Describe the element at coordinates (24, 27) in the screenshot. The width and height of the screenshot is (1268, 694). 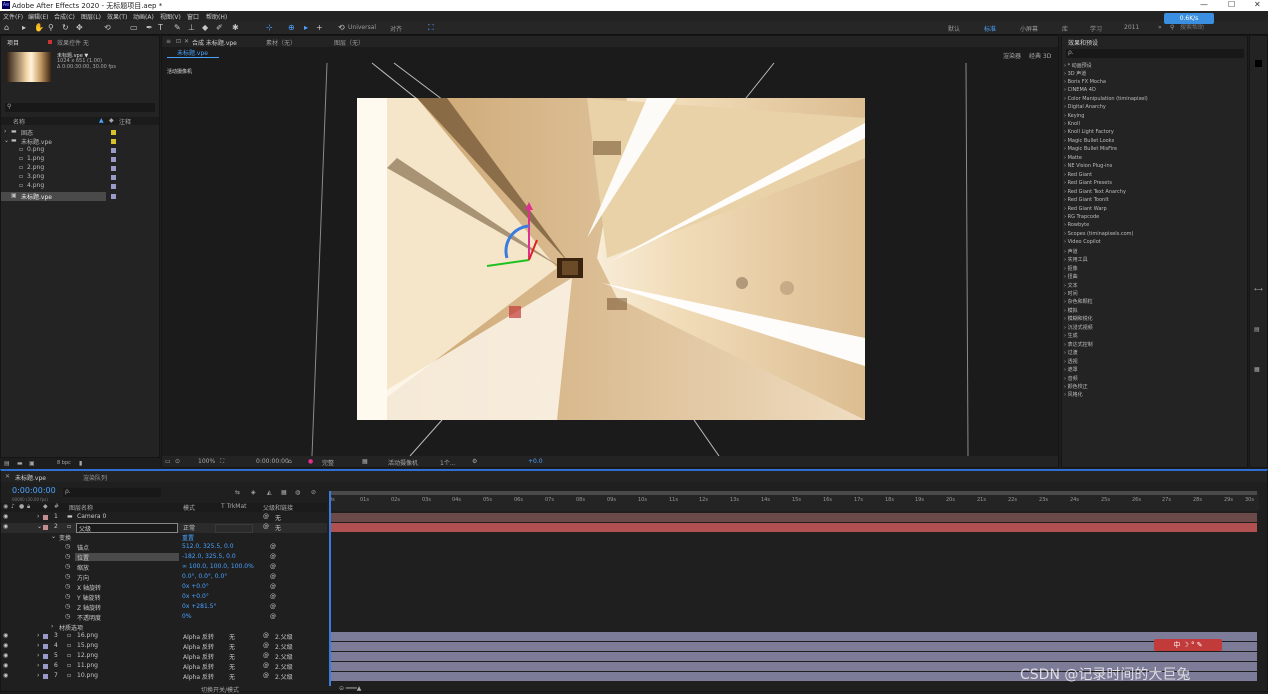
I see `selection-tool-icon: ▸` at that location.